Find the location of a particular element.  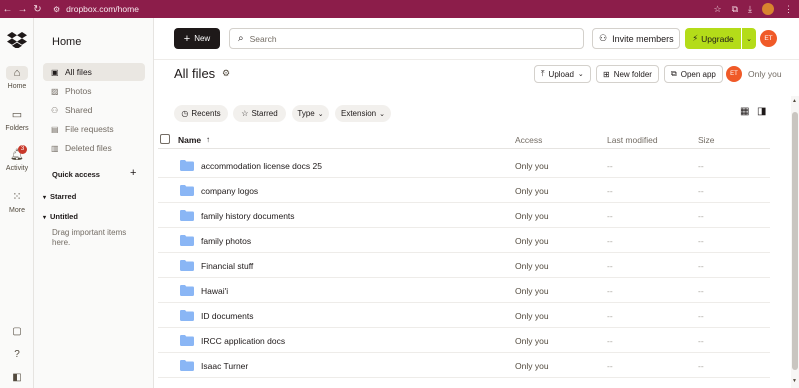

dropbox-logo-icon is located at coordinates (17, 40).